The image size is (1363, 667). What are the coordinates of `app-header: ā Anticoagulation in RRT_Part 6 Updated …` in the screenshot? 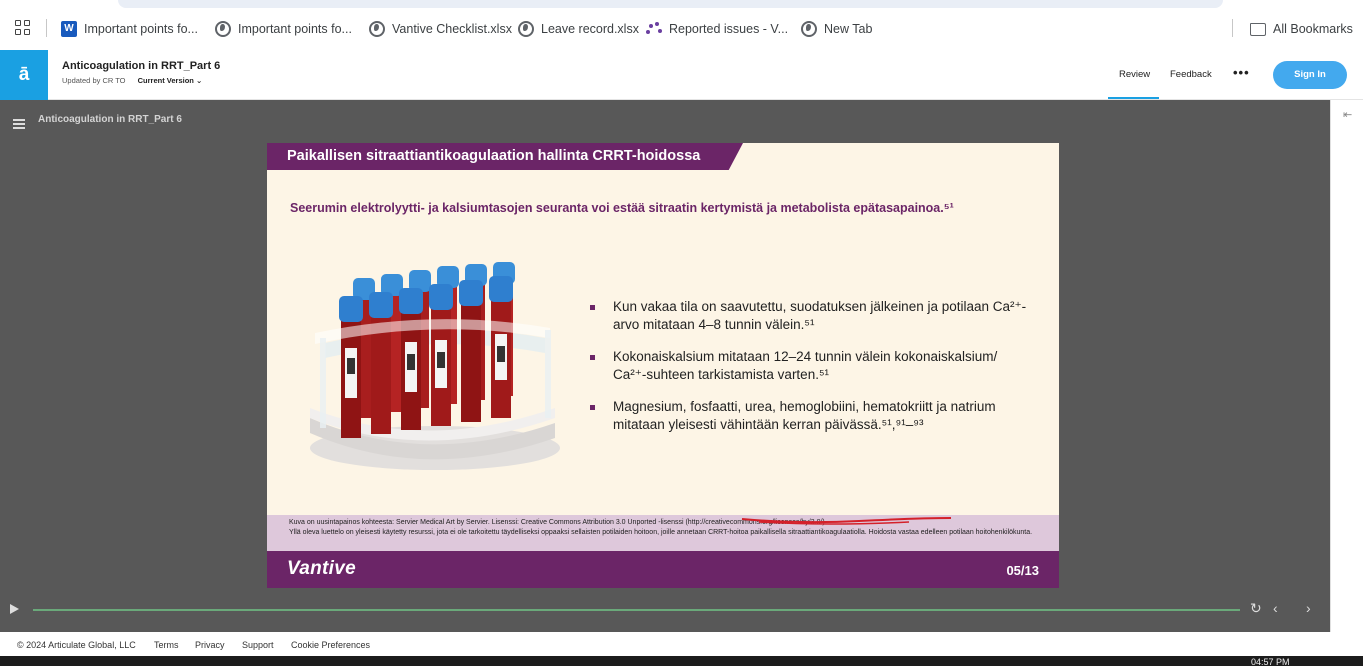 It's located at (681, 75).